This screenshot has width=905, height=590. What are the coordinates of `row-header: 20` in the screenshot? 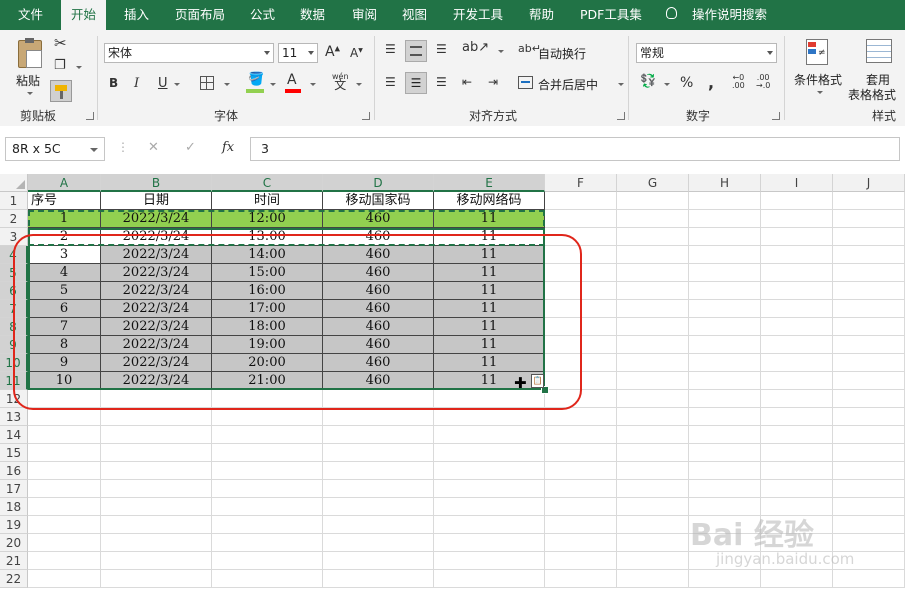 It's located at (14, 543).